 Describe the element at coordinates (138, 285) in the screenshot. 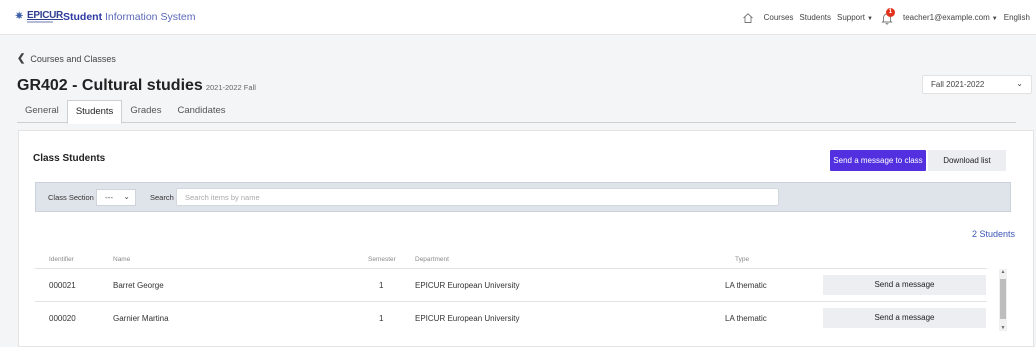

I see `cell-name: Barret George` at that location.